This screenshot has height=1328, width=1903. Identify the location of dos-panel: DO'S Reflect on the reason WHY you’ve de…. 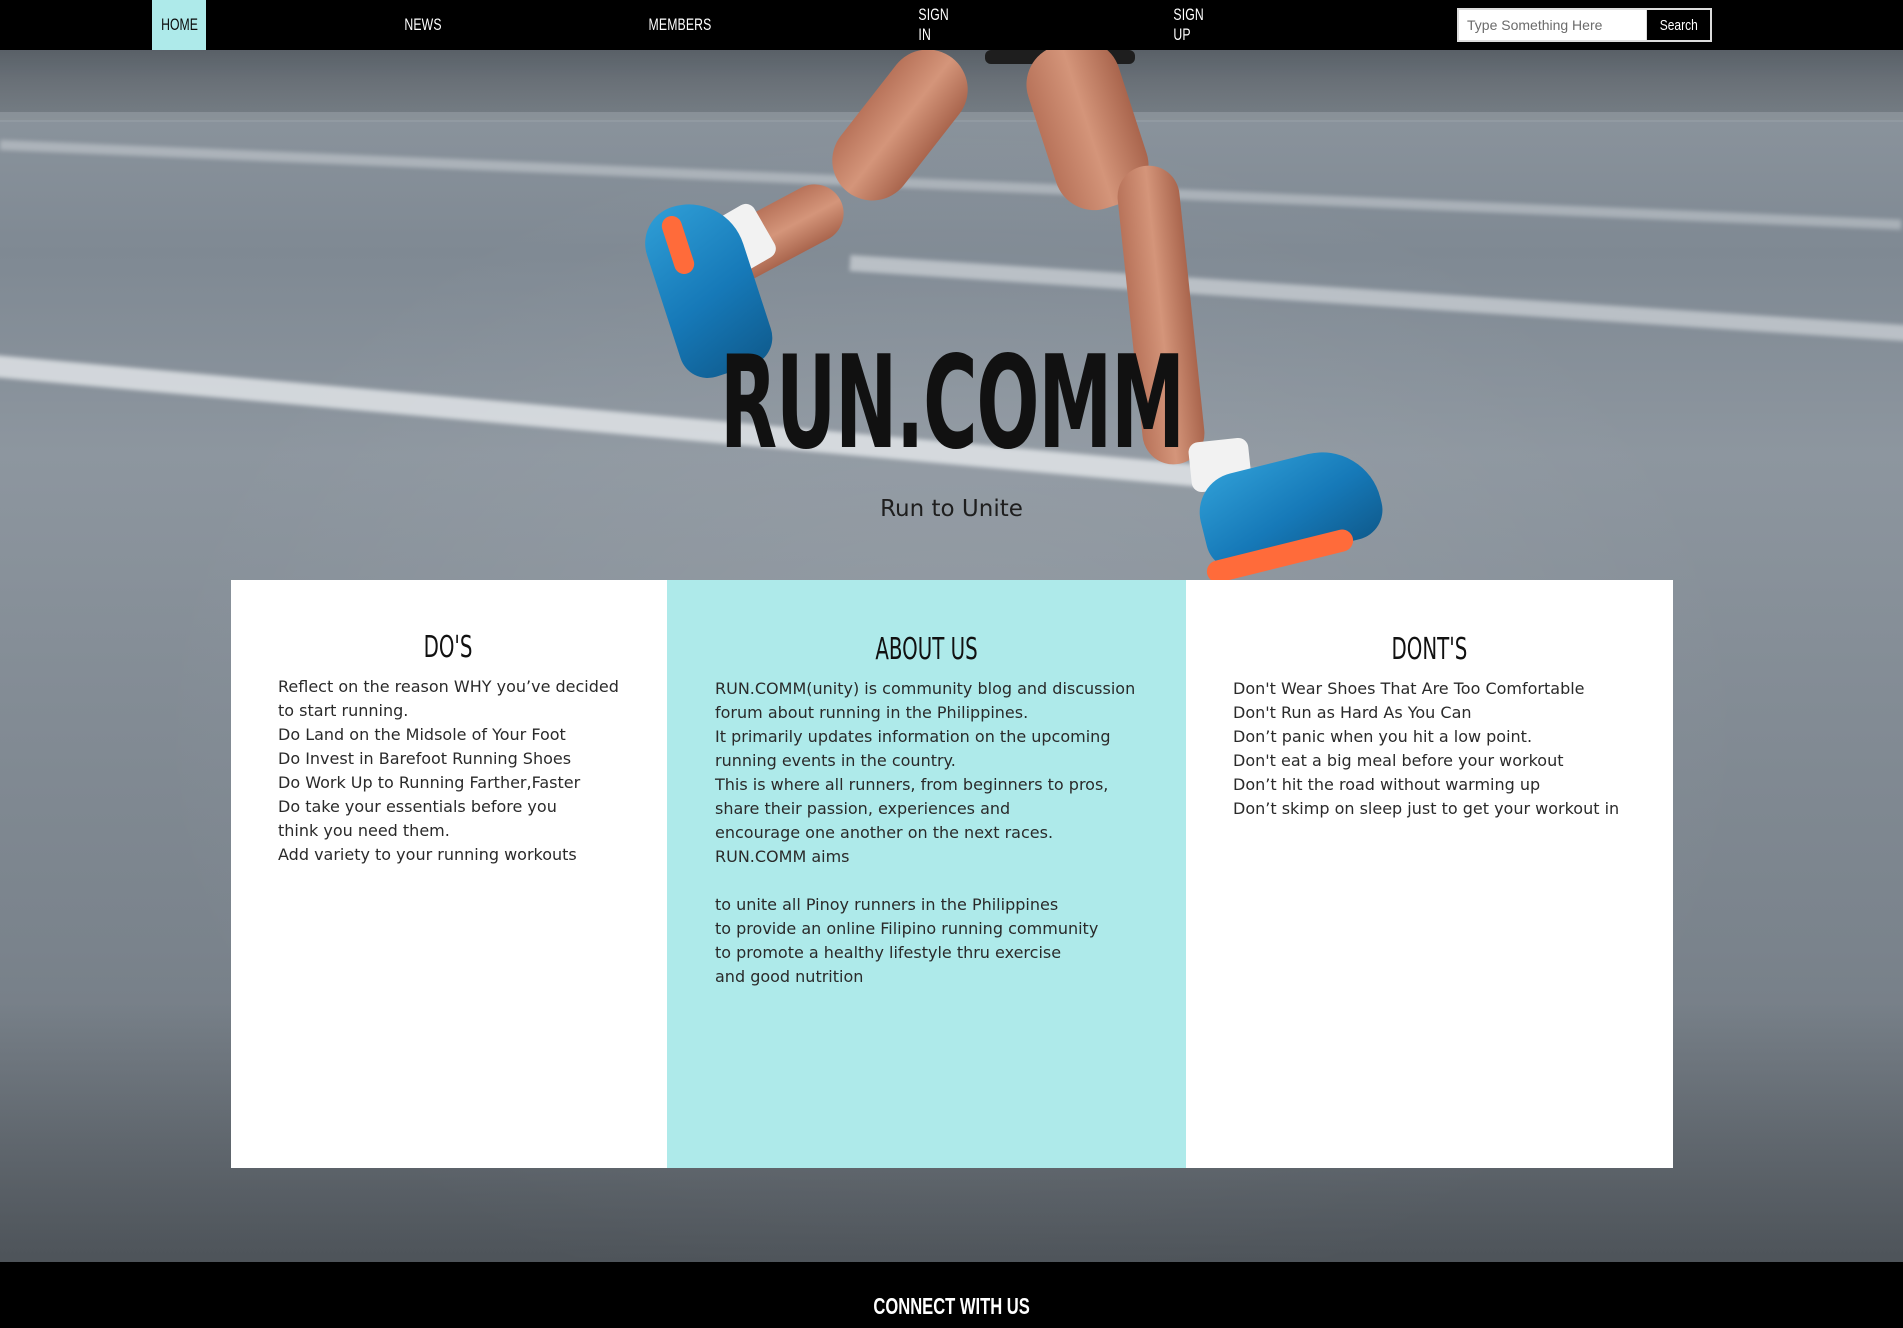
(449, 874).